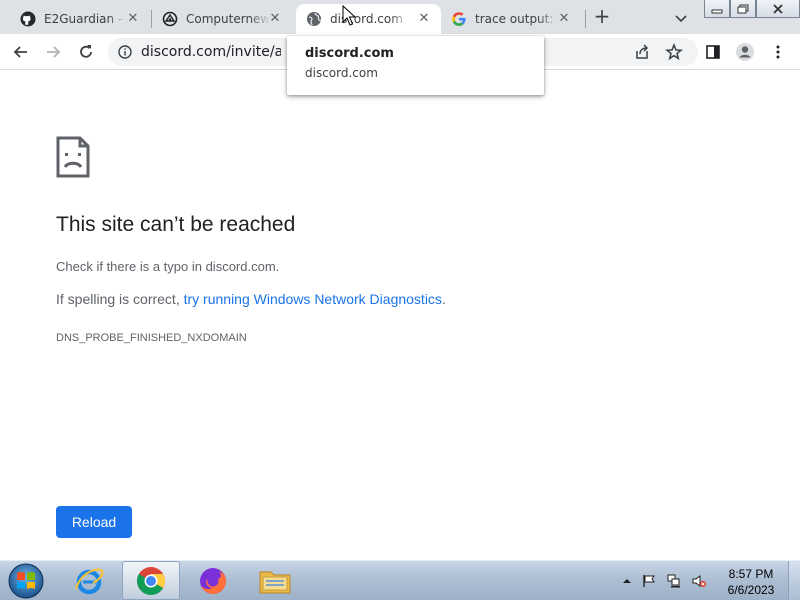 The image size is (800, 600). I want to click on tab-discord: discord.com ✕, so click(368, 19).